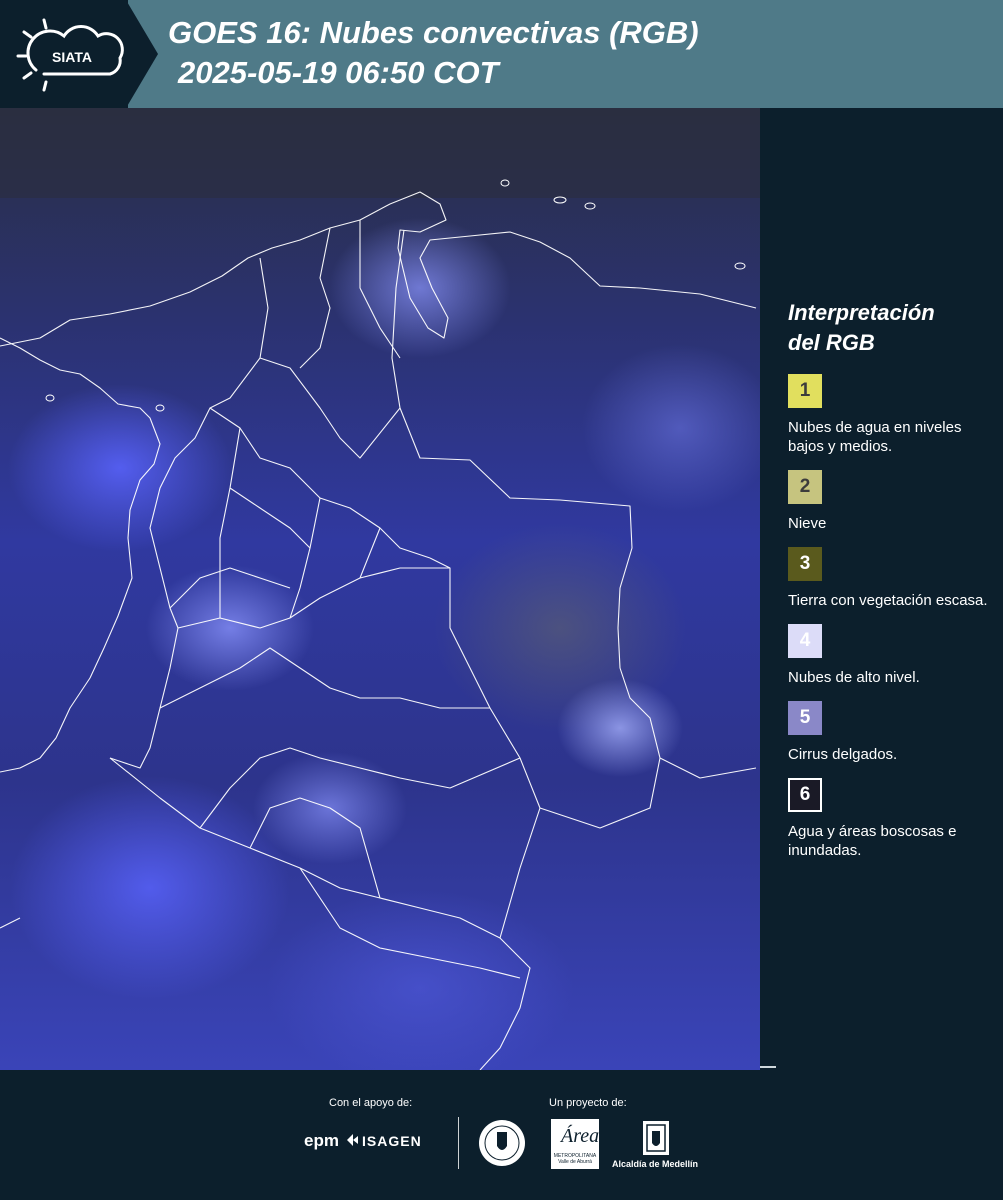 The width and height of the screenshot is (1003, 1200). I want to click on legend-label: Agua y áreas boscosas e inundadas., so click(872, 841).